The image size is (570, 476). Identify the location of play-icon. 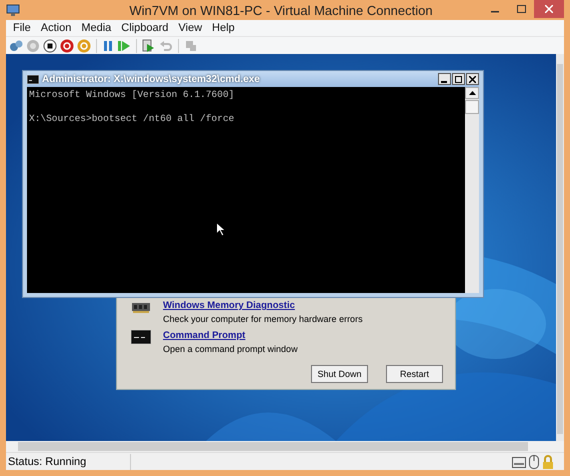
(124, 45).